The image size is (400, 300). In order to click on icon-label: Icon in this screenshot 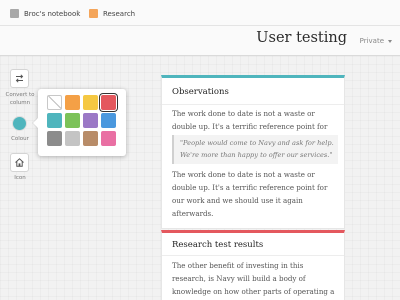, I will do `click(20, 178)`.